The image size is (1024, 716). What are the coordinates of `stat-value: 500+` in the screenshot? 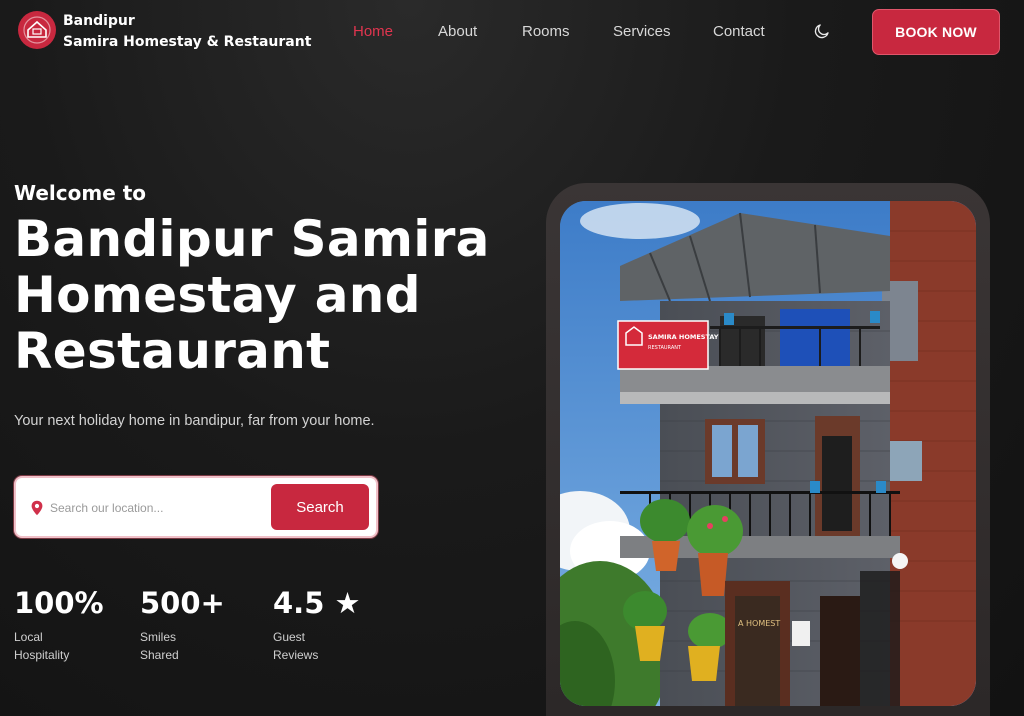 It's located at (182, 603).